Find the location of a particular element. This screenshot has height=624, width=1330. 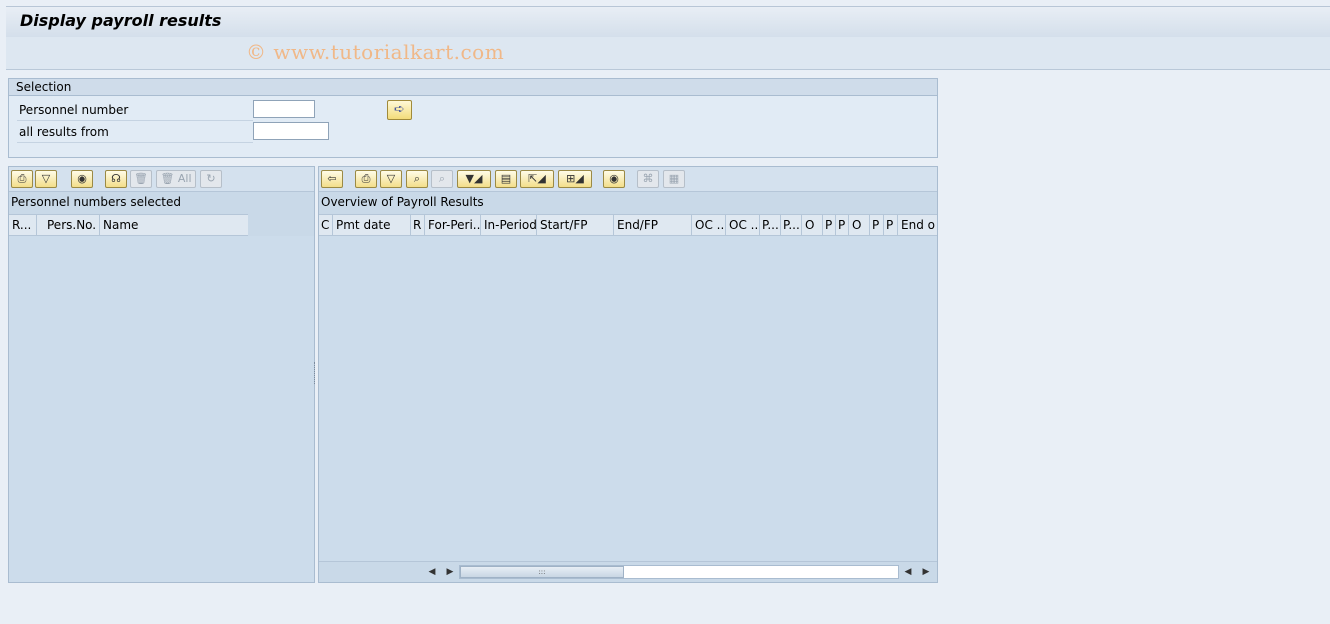

column-header: Start/FP is located at coordinates (575, 225).